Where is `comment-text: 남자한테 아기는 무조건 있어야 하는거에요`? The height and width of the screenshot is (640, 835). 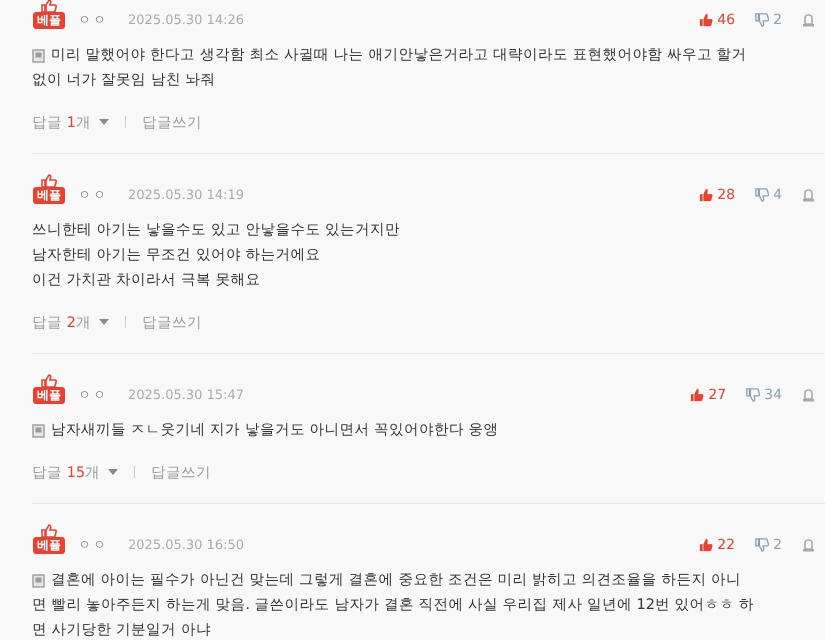
comment-text: 남자한테 아기는 무조건 있어야 하는거에요 is located at coordinates (176, 255).